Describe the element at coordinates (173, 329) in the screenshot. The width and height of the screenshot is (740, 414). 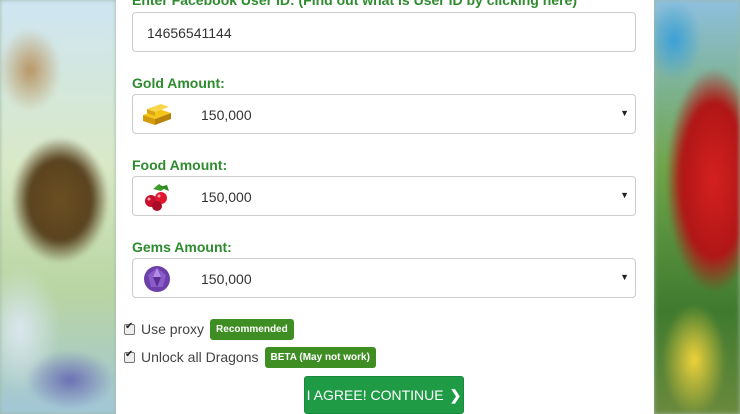
I see `use-proxy-label: Use proxy` at that location.